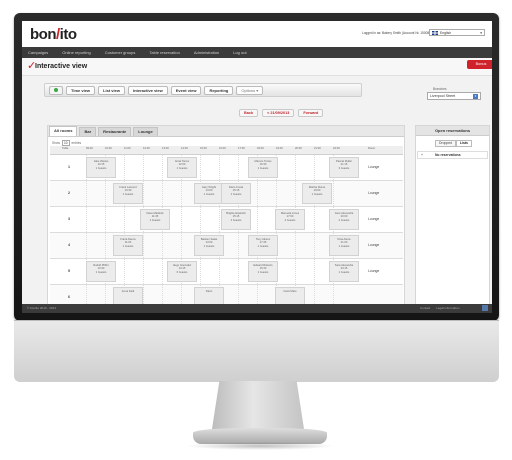 The height and width of the screenshot is (460, 512). Describe the element at coordinates (454, 96) in the screenshot. I see `branch-select: Liverpool Street ▾` at that location.